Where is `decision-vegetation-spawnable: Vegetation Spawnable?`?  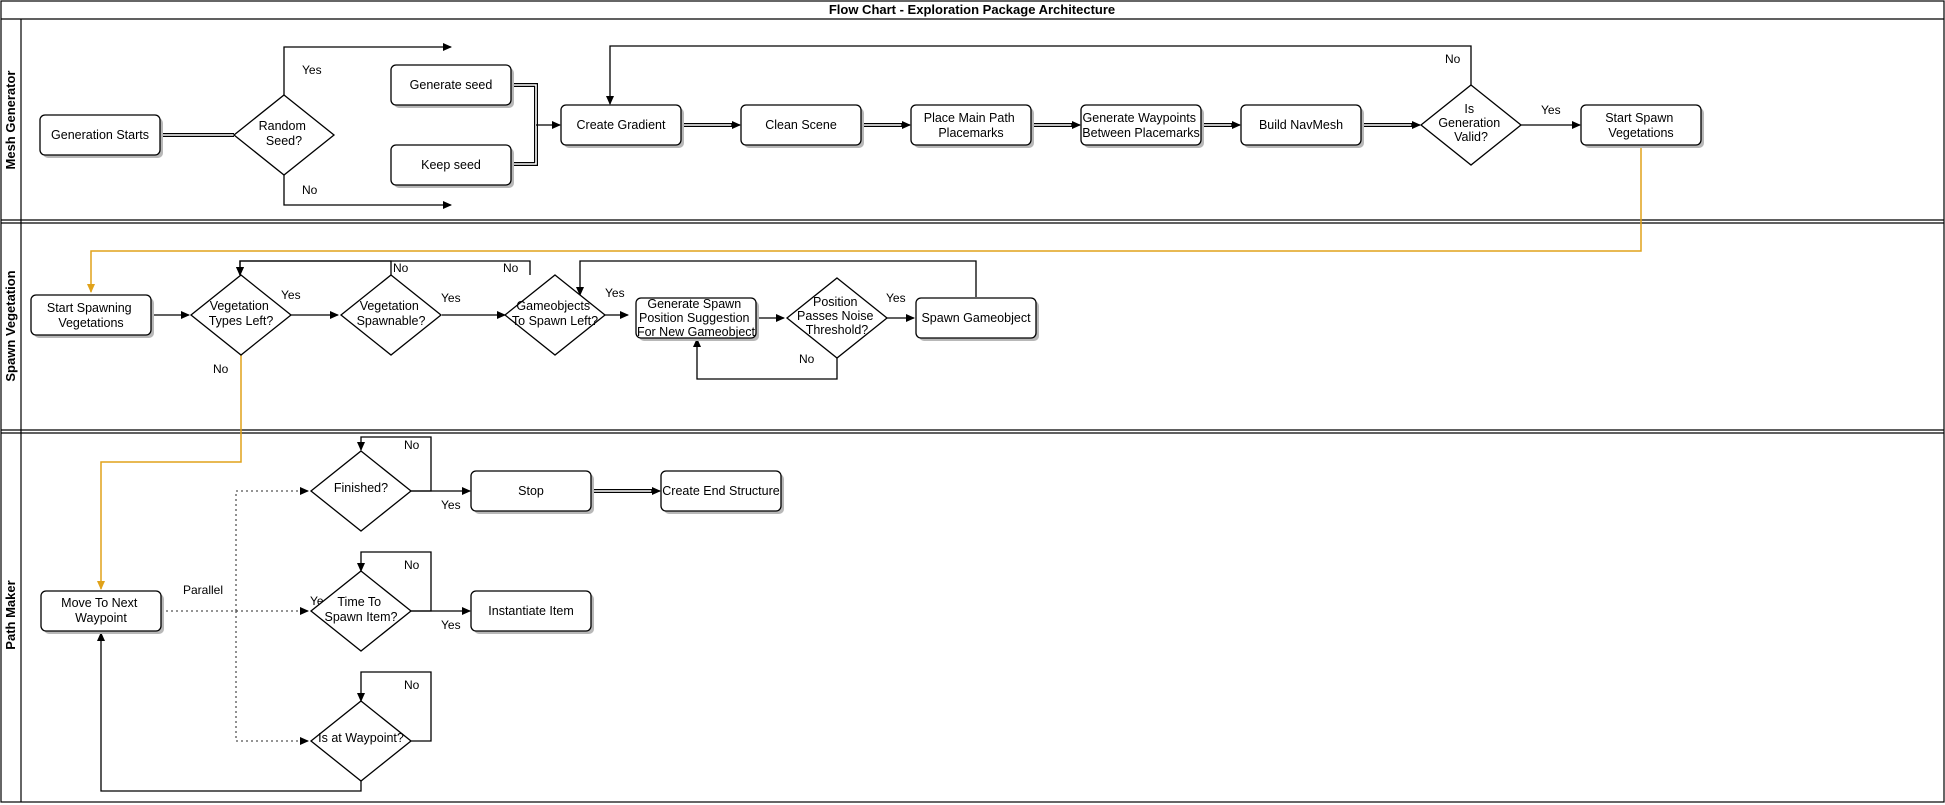 decision-vegetation-spawnable: Vegetation Spawnable? is located at coordinates (391, 315).